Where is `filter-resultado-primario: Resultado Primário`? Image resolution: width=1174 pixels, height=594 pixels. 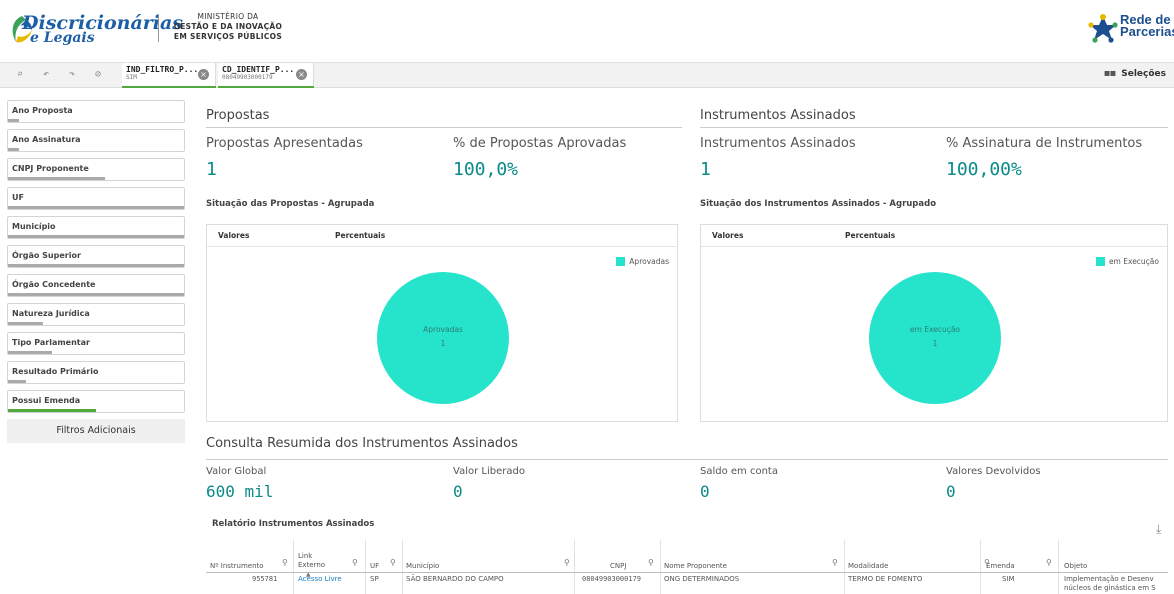
filter-resultado-primario: Resultado Primário is located at coordinates (96, 372).